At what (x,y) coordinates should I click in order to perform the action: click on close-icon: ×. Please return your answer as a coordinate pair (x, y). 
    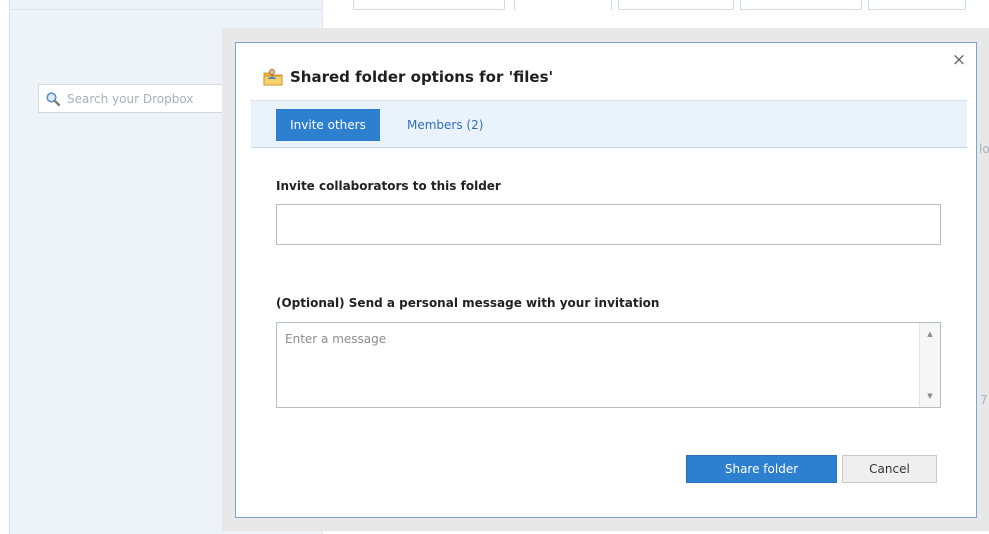
    Looking at the image, I should click on (959, 60).